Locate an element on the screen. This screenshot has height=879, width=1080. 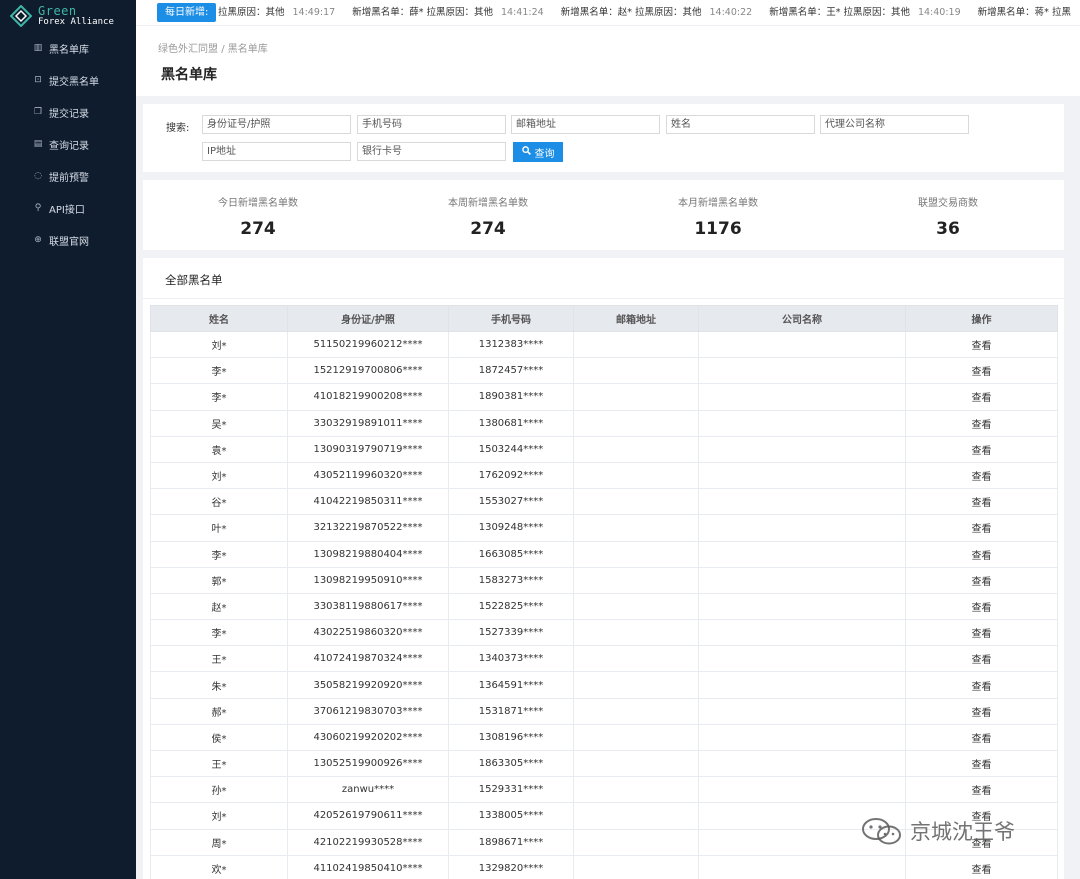
table-row: 欢* 41102419850410**** 1329820**** 查看 is located at coordinates (604, 866).